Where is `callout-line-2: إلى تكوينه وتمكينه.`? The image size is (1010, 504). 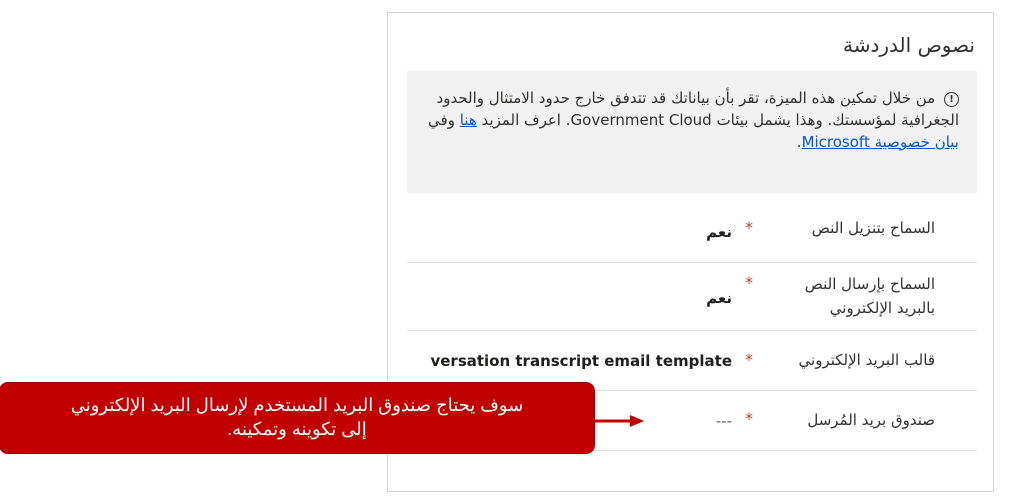
callout-line-2: إلى تكوينه وتمكينه. is located at coordinates (297, 429).